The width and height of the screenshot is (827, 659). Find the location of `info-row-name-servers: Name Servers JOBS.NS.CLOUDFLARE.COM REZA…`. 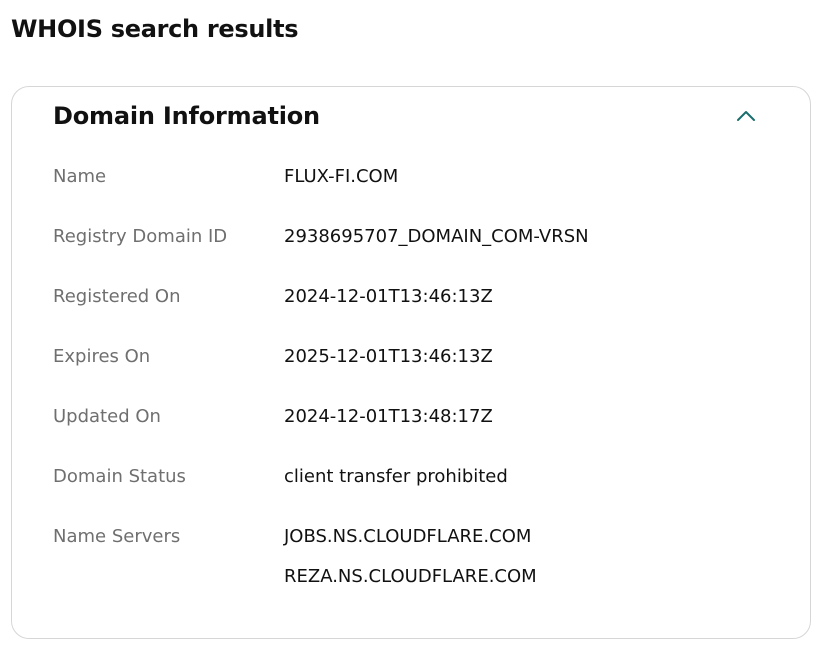

info-row-name-servers: Name Servers JOBS.NS.CLOUDFLARE.COM REZA… is located at coordinates (413, 555).